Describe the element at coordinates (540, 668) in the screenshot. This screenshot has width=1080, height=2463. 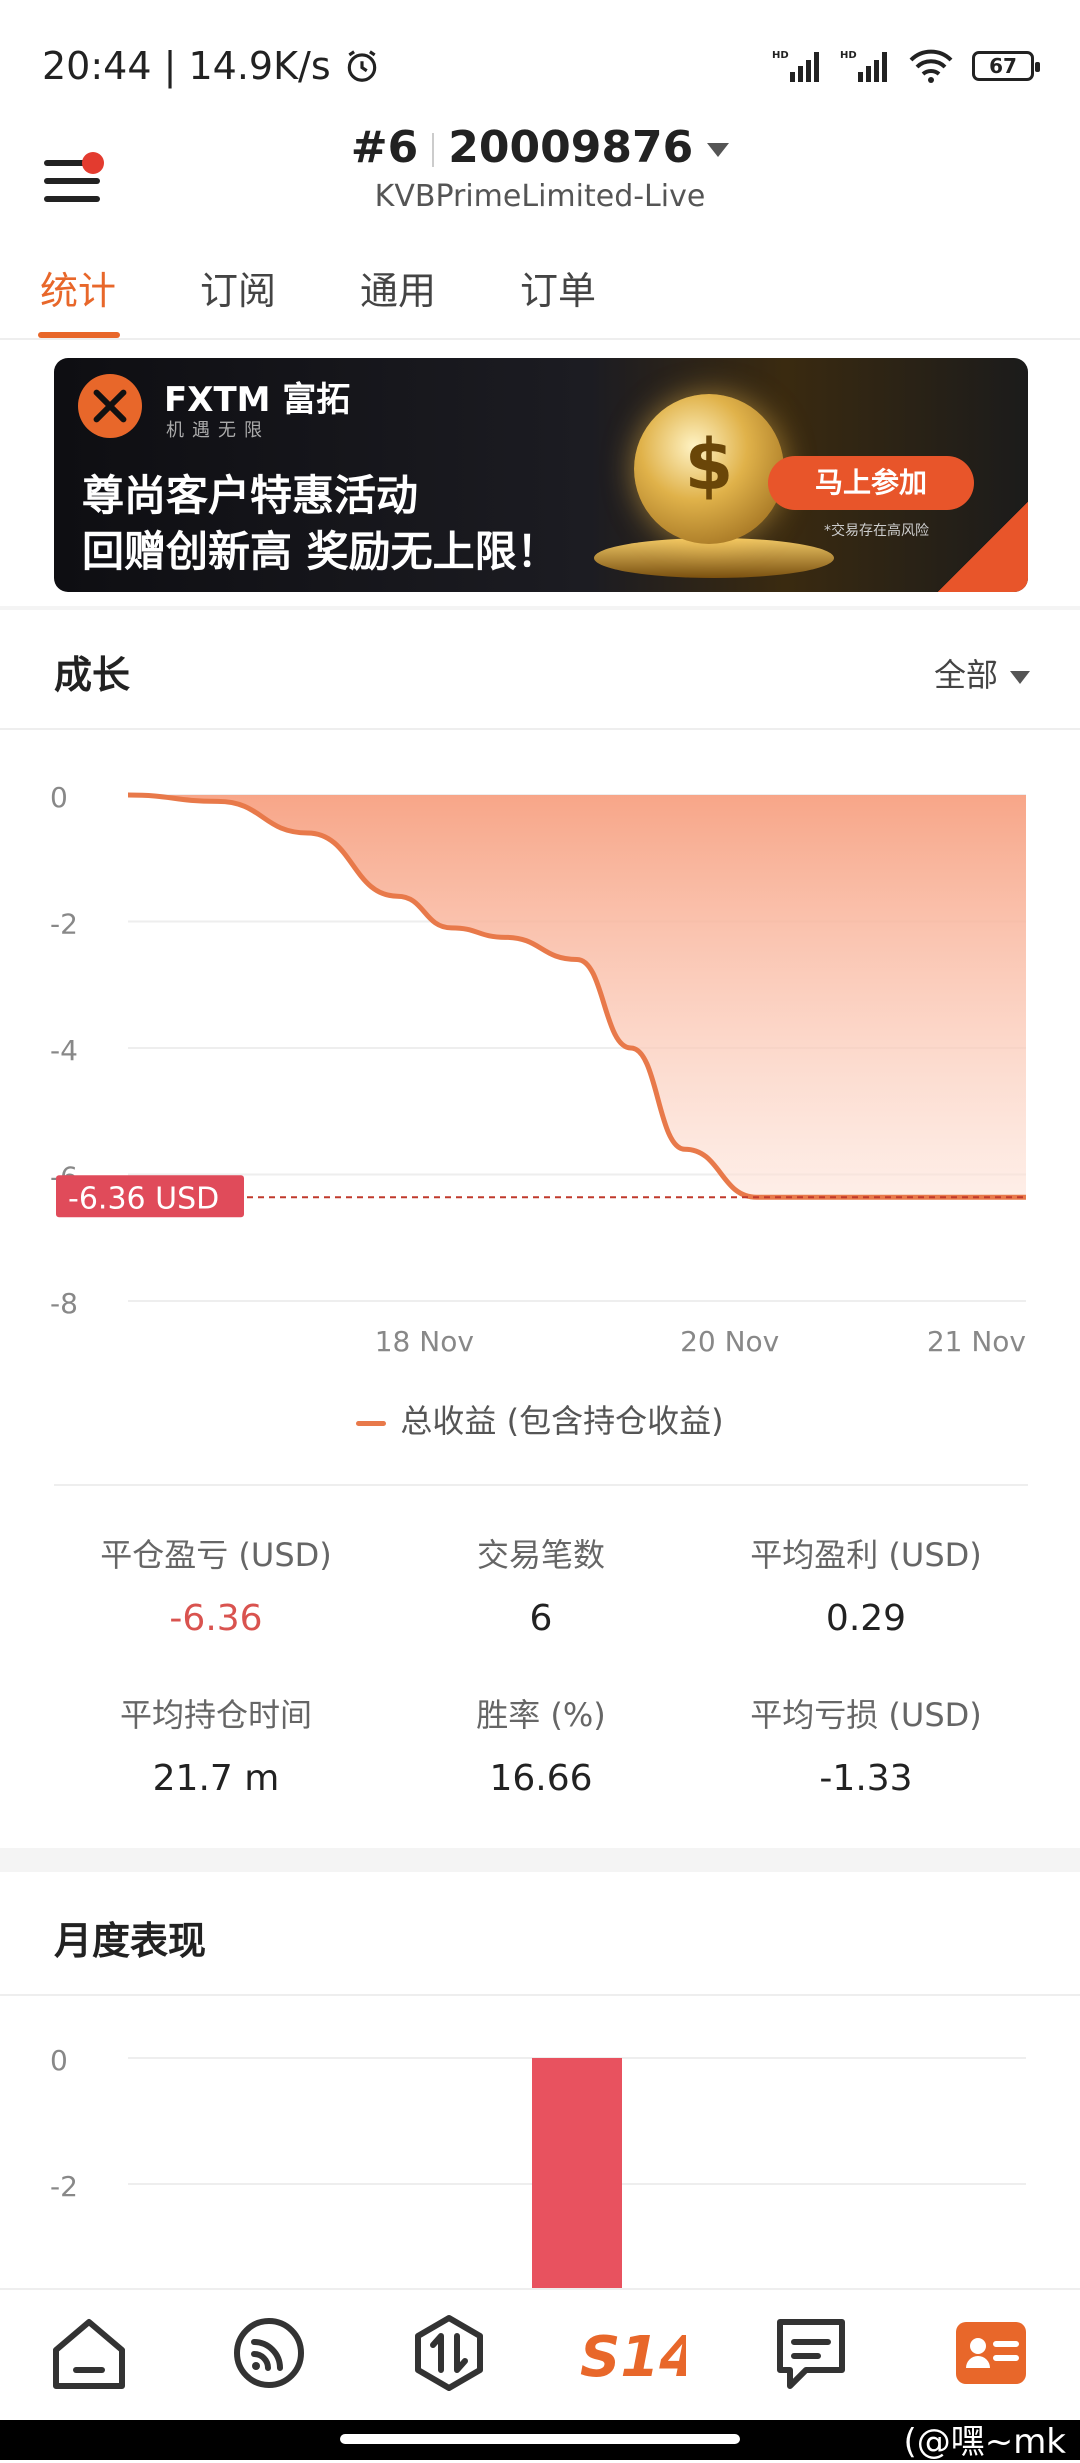
I see `growth-section-header: 成长 全部` at that location.